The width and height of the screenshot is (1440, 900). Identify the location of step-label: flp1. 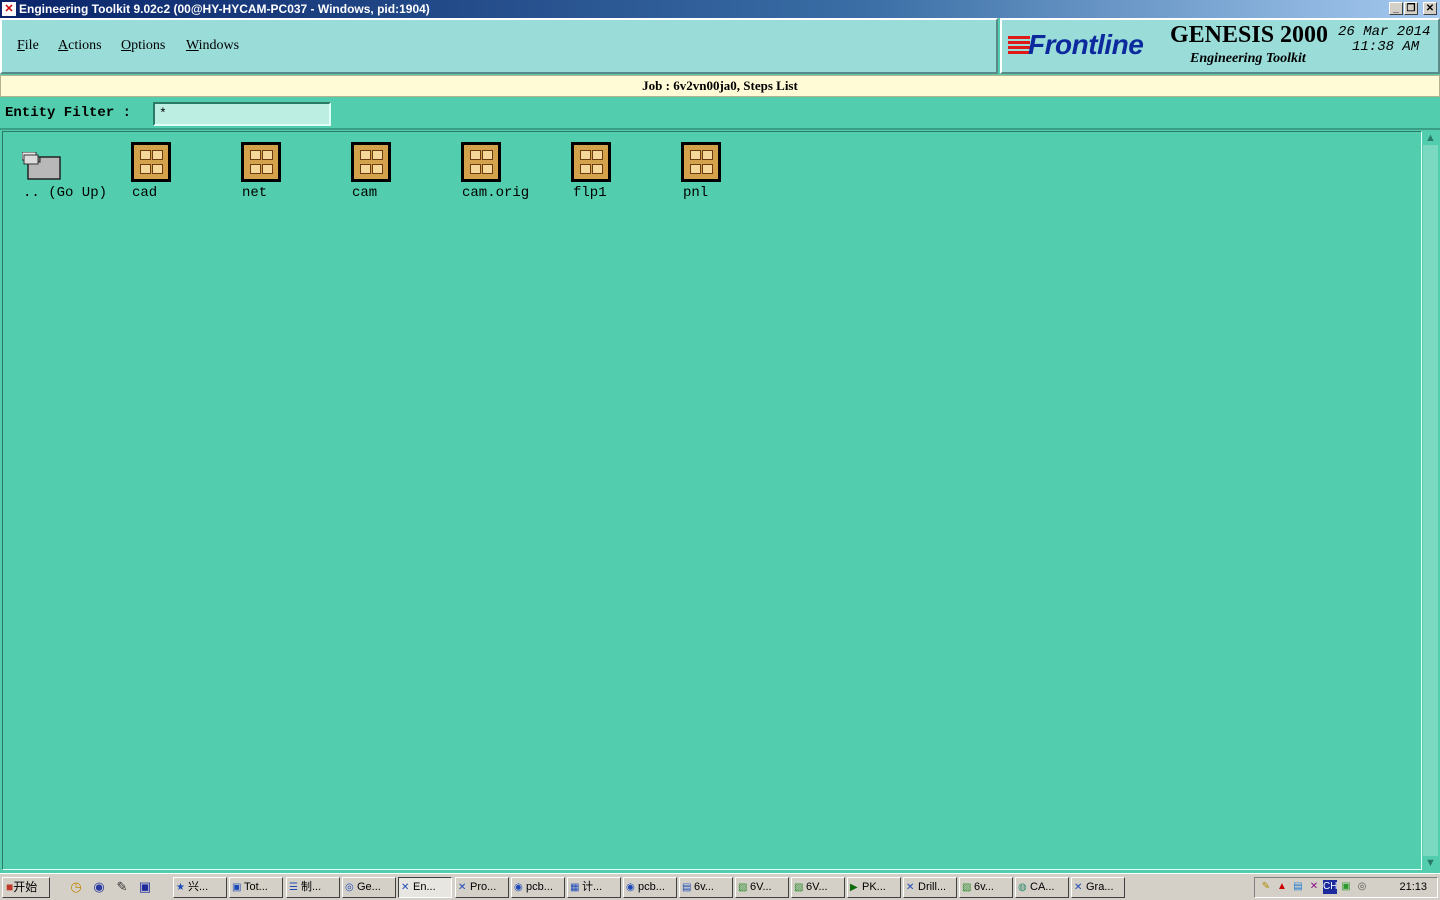
(590, 193).